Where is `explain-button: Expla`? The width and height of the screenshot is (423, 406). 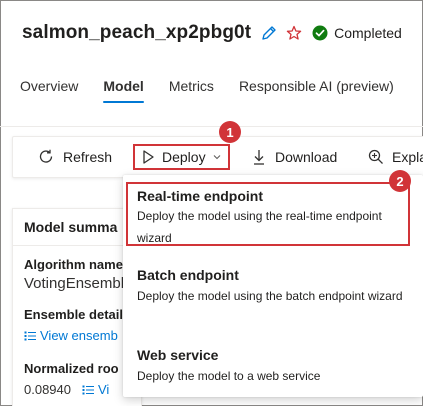
explain-button: Expla is located at coordinates (395, 157).